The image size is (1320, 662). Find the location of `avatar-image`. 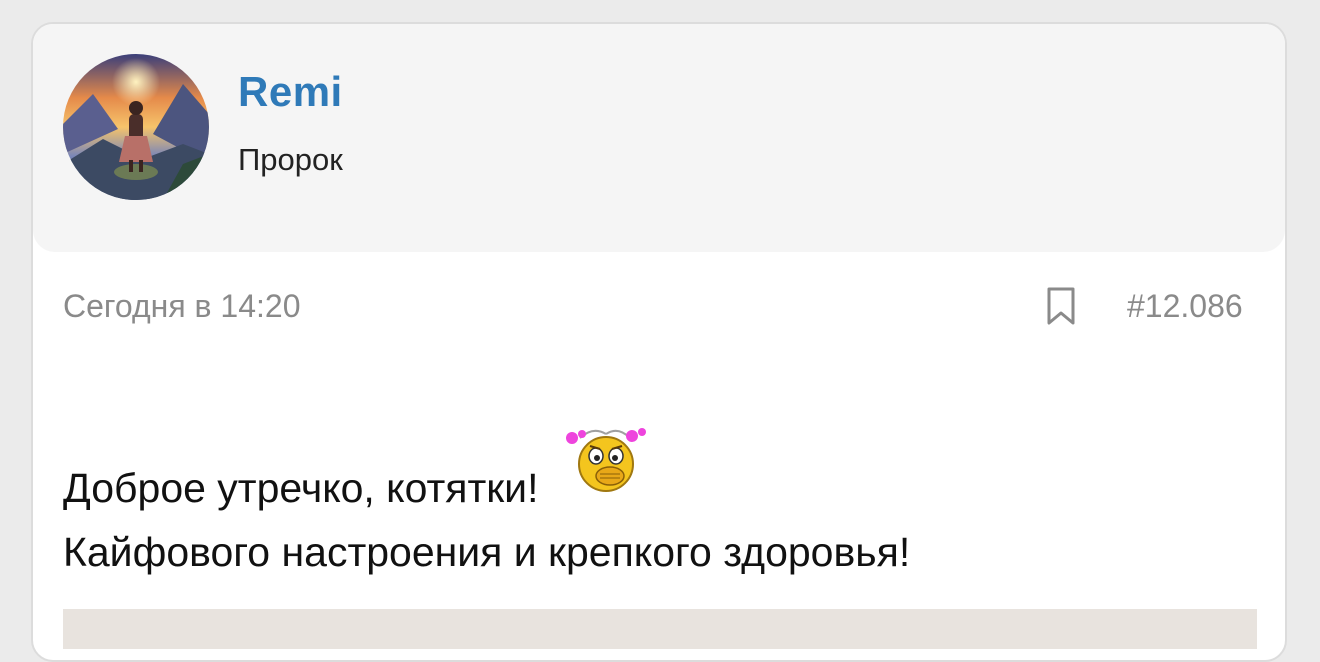

avatar-image is located at coordinates (136, 127).